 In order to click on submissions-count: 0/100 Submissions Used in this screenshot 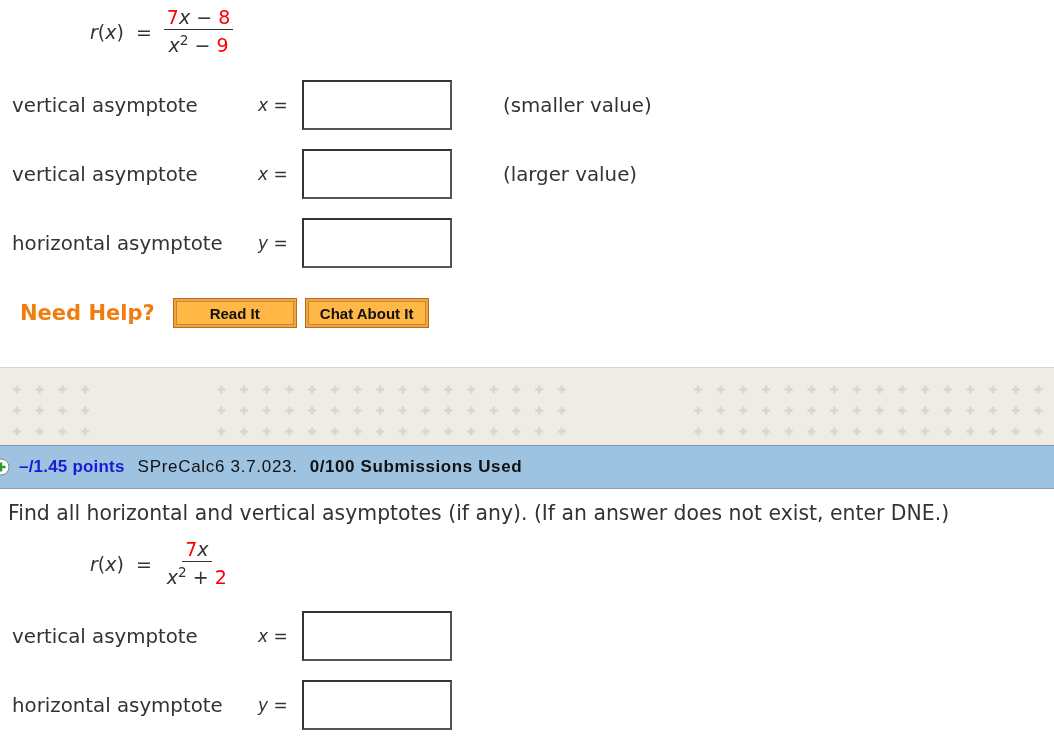, I will do `click(416, 467)`.